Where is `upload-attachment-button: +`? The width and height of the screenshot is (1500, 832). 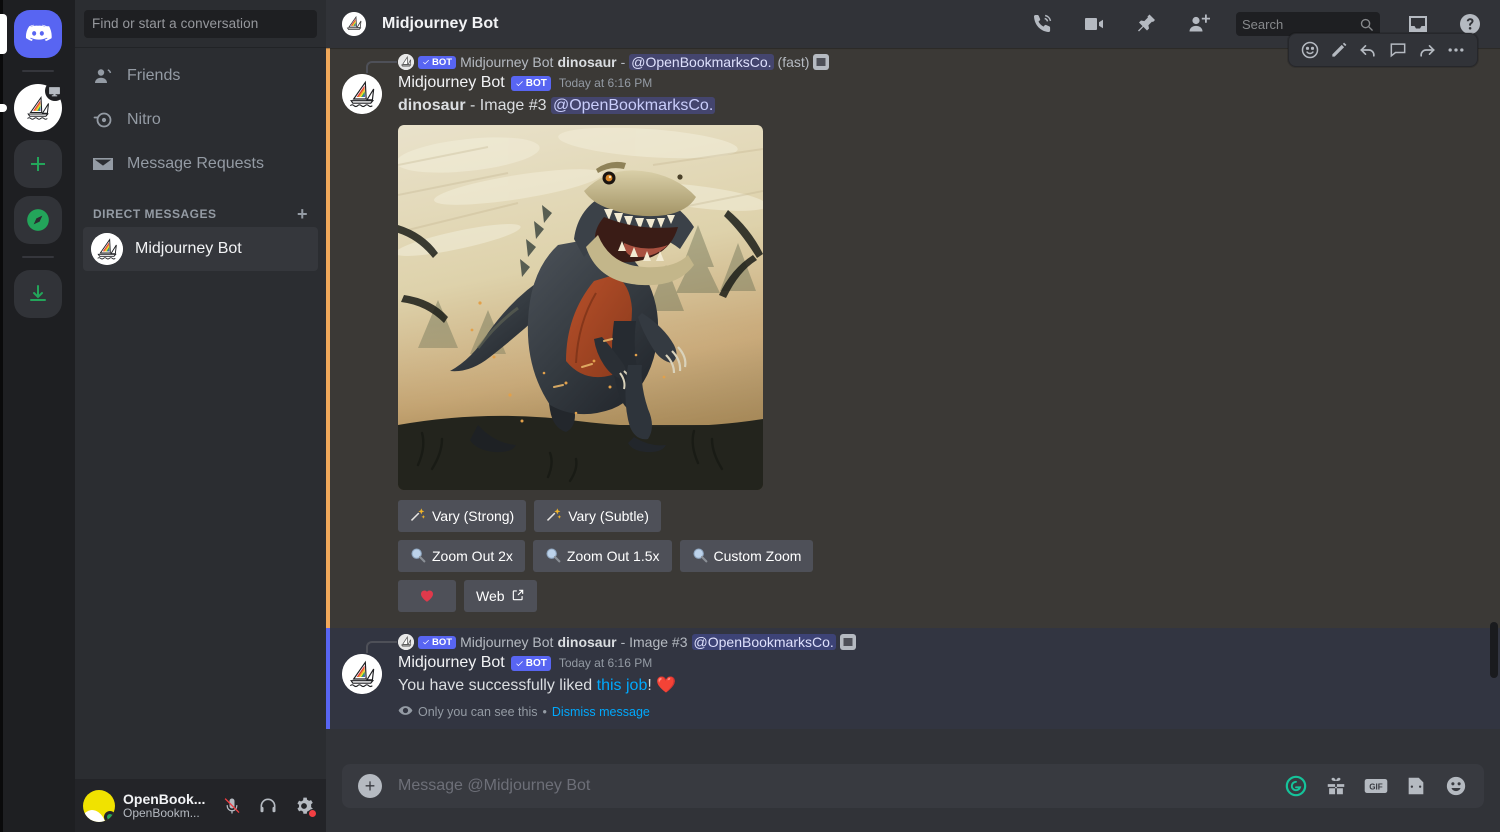 upload-attachment-button: + is located at coordinates (370, 786).